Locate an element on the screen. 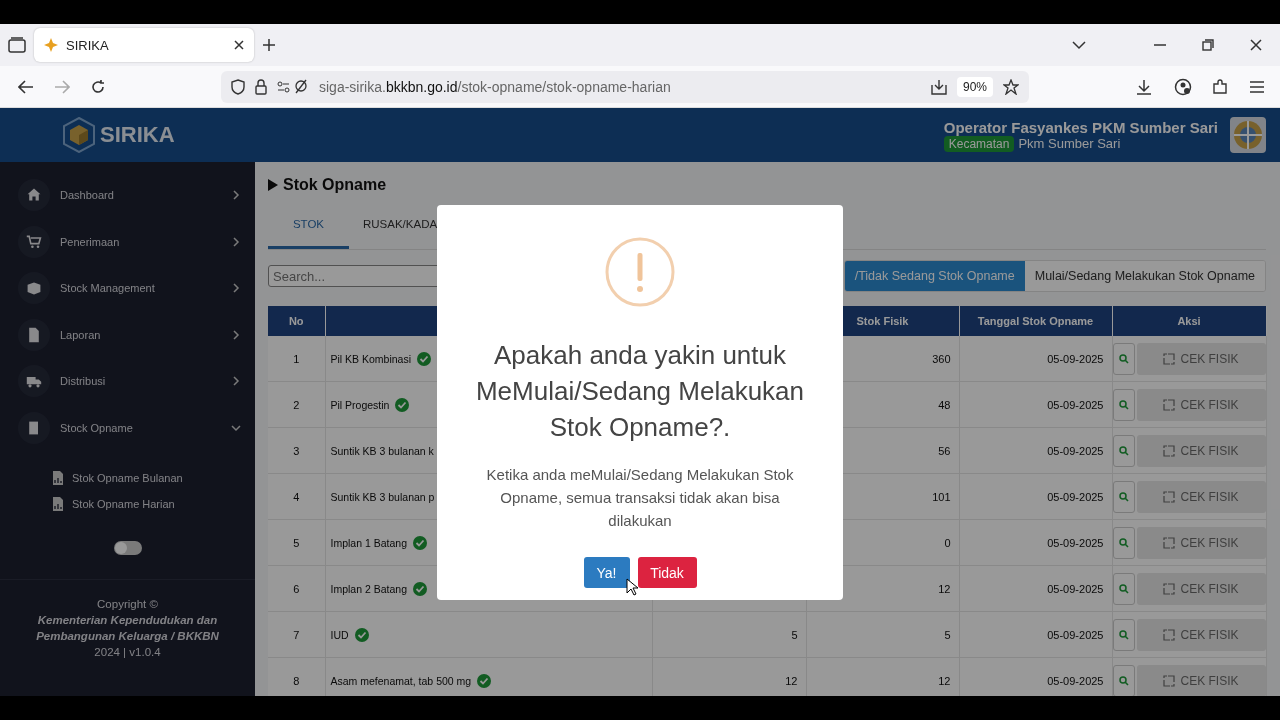 The height and width of the screenshot is (720, 1280). puzzle-icon is located at coordinates (1220, 86).